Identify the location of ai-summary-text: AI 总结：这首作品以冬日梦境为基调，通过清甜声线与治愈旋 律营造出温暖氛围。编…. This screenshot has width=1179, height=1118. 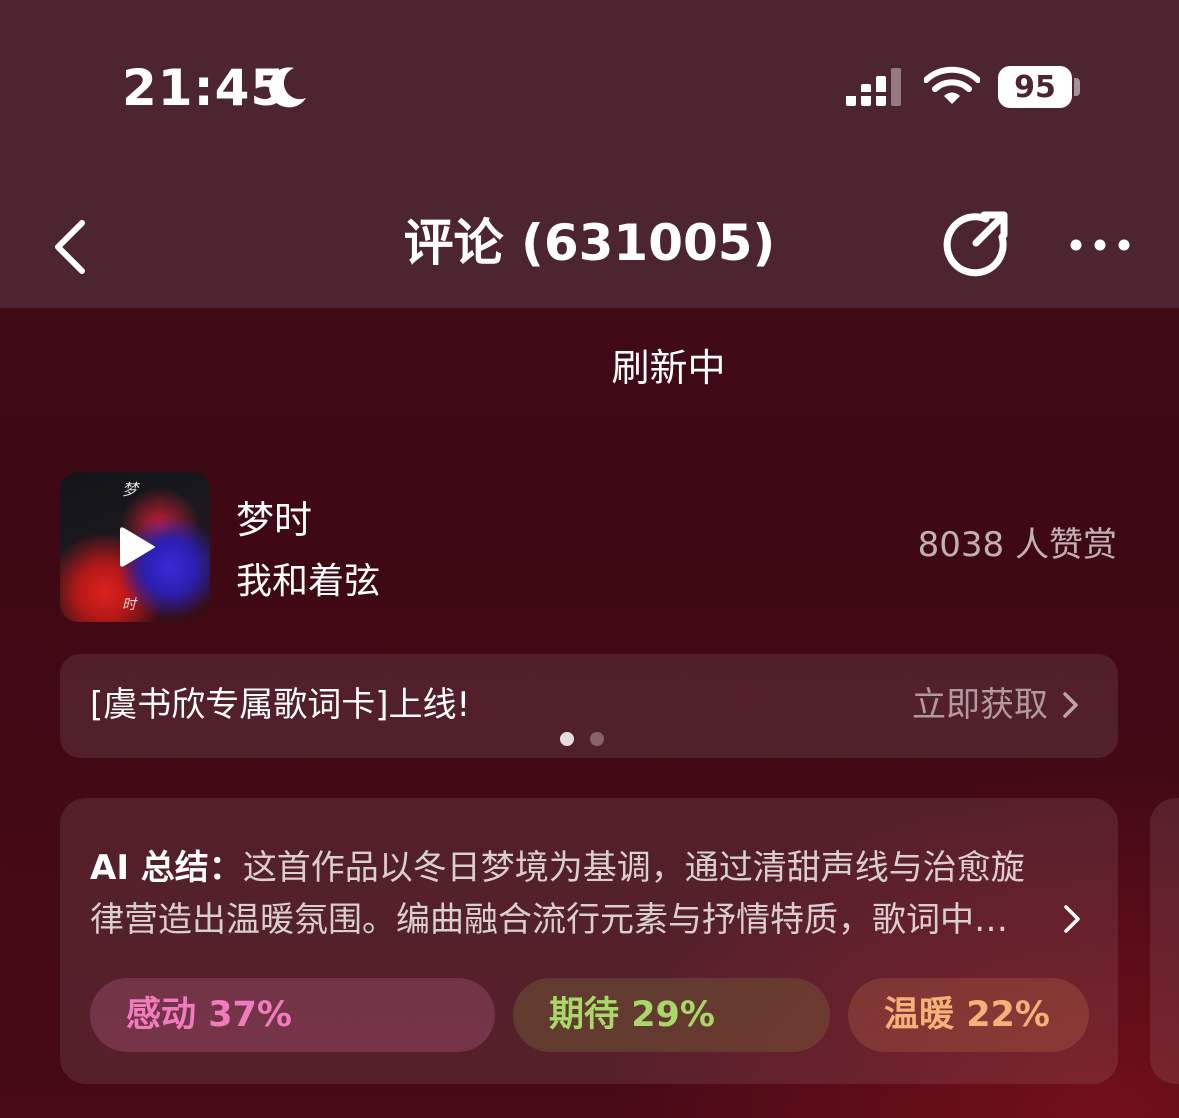
(585, 894).